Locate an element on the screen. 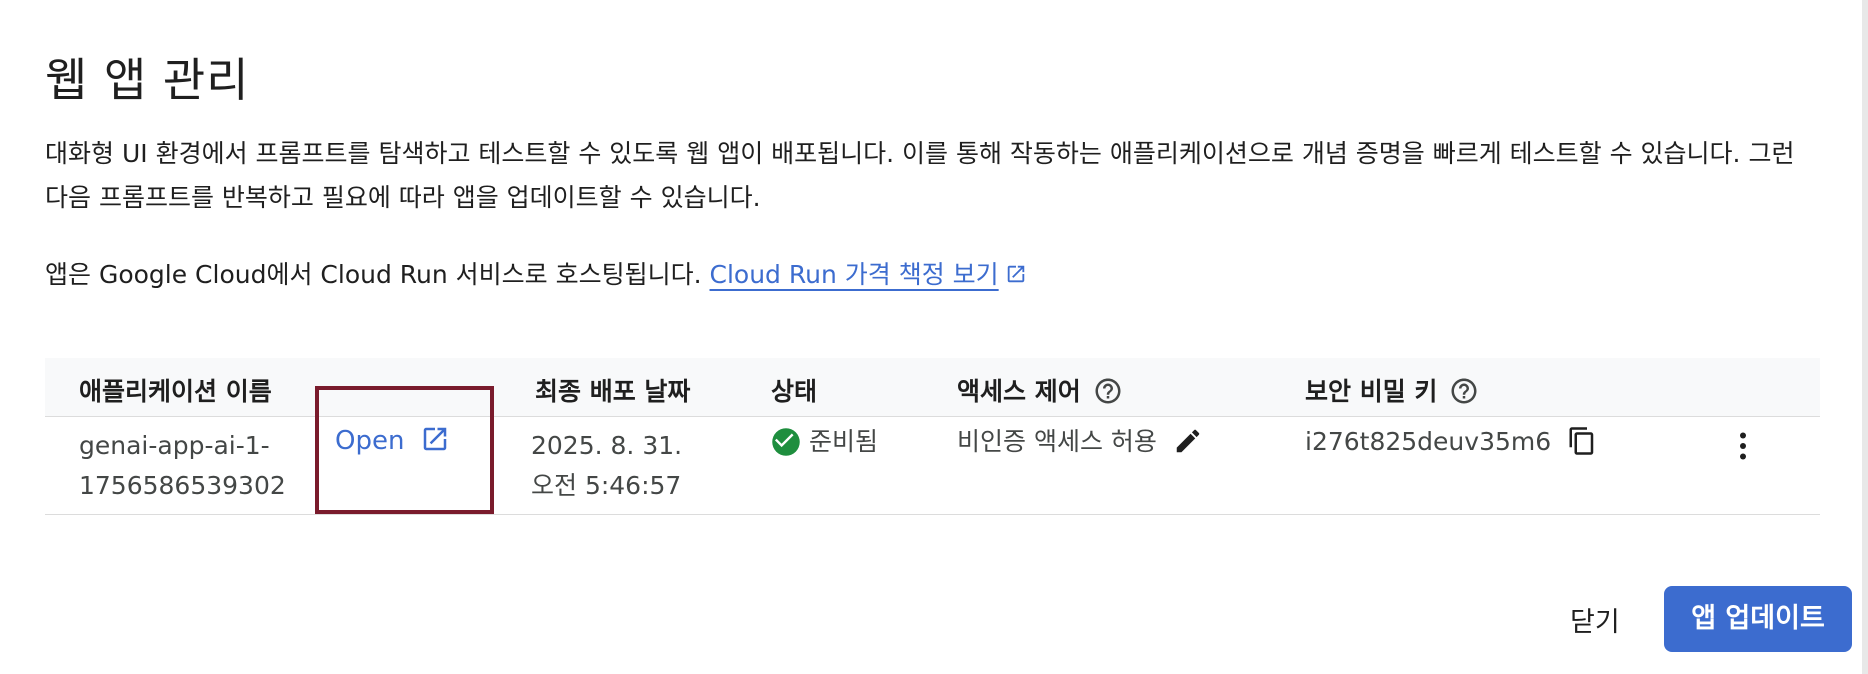  app-name-line1: genai-app-ai-1- is located at coordinates (174, 445).